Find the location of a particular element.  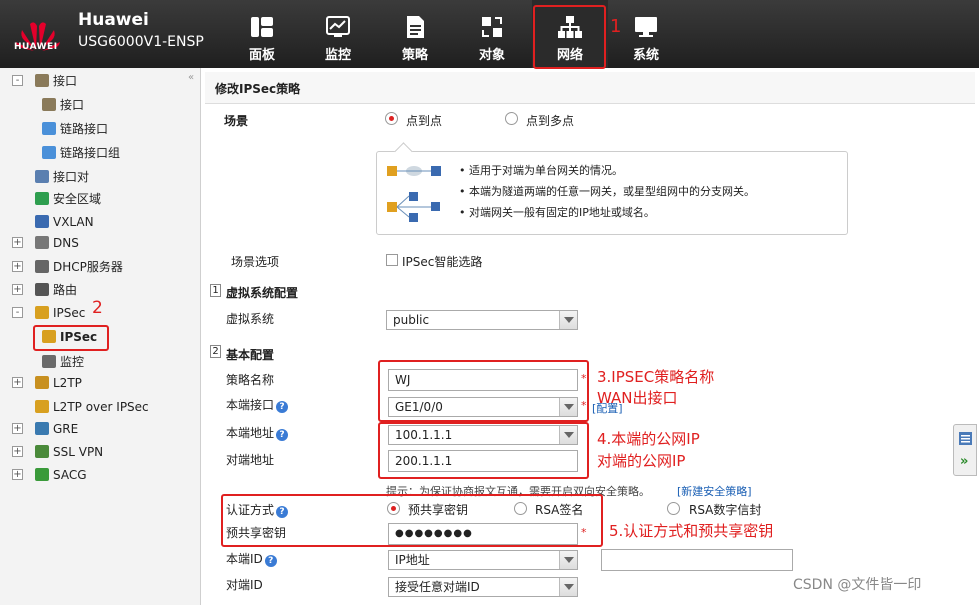

nav-object: 对象 is located at coordinates (492, 34).